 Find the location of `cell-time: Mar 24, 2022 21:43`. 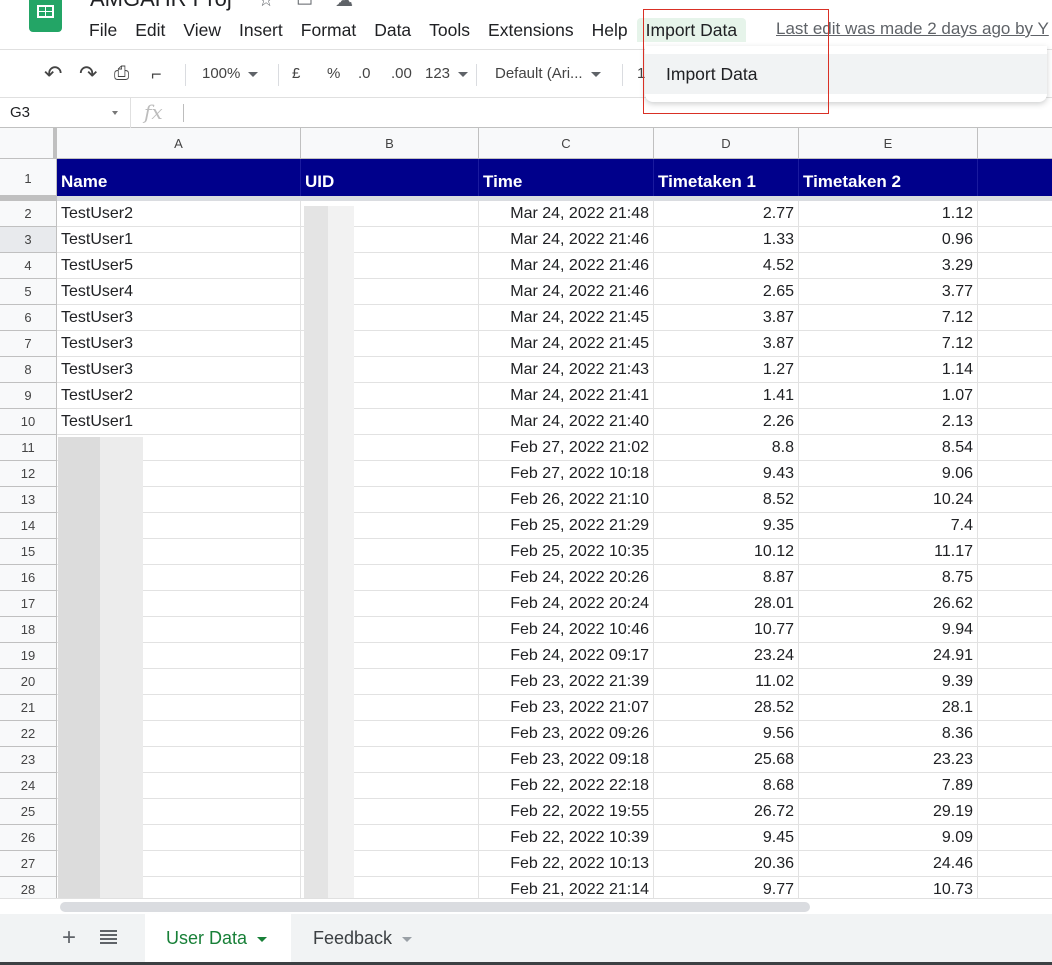

cell-time: Mar 24, 2022 21:43 is located at coordinates (566, 370).